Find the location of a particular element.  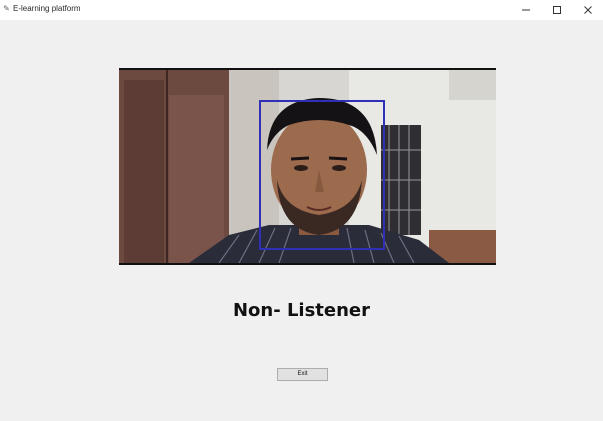

face-detection-box is located at coordinates (322, 175).